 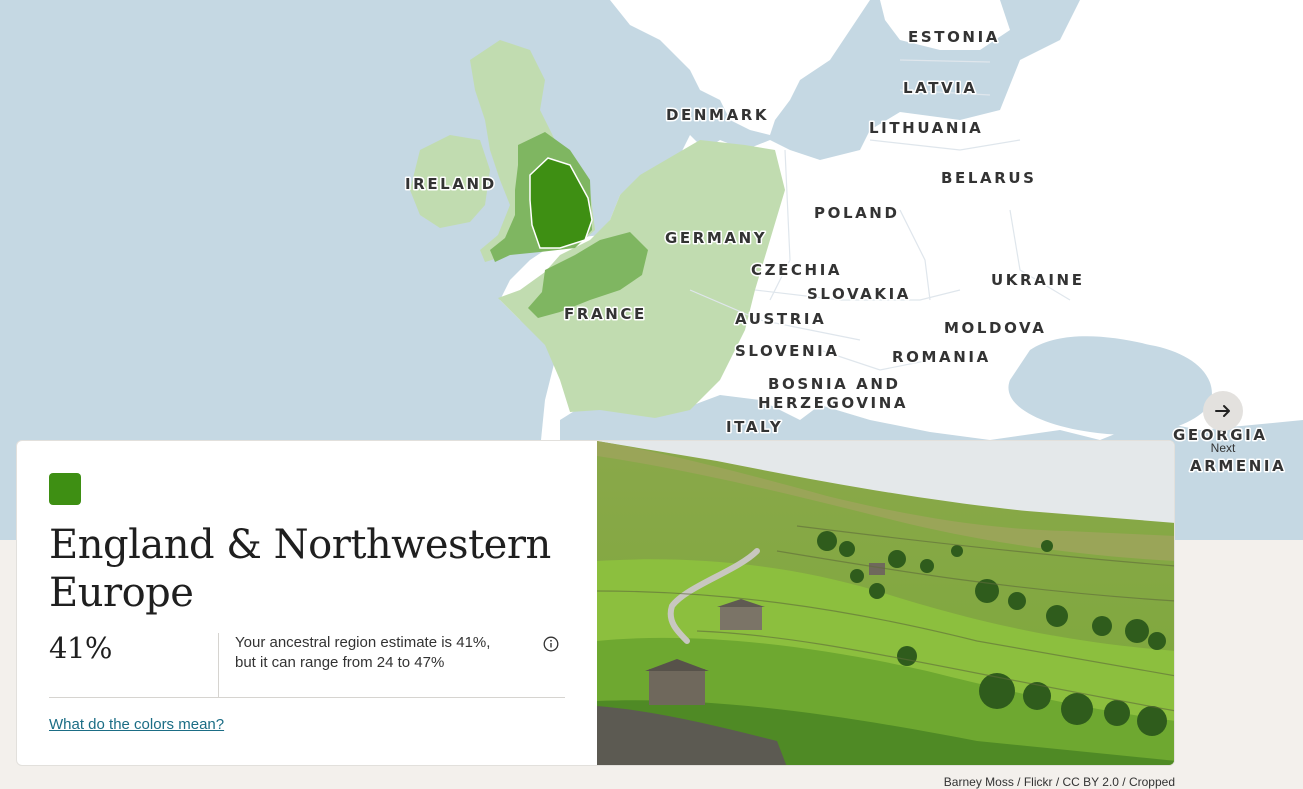 What do you see at coordinates (833, 403) in the screenshot?
I see `map-label-bosnia-line2: HERZEGOVINA` at bounding box center [833, 403].